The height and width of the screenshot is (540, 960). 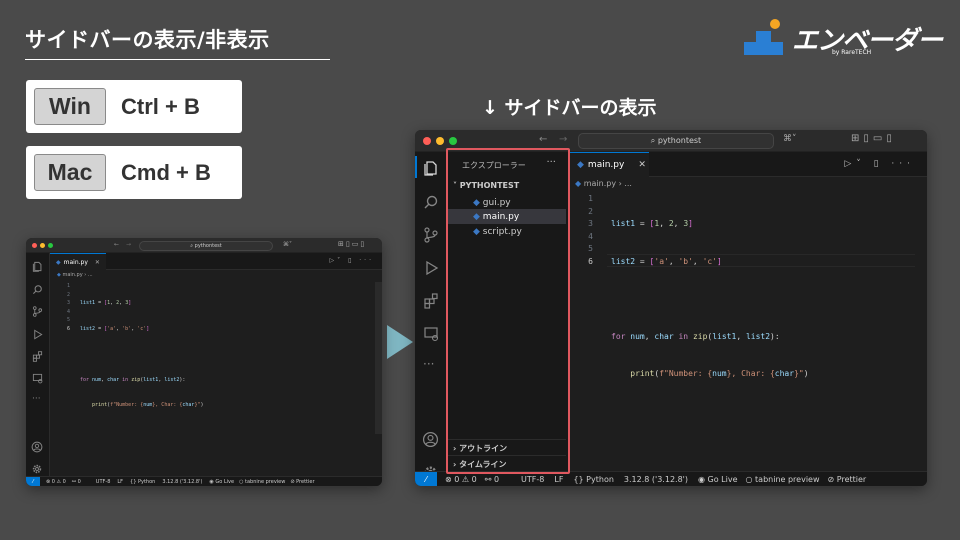 What do you see at coordinates (70, 106) in the screenshot?
I see `os-key-label: Win` at bounding box center [70, 106].